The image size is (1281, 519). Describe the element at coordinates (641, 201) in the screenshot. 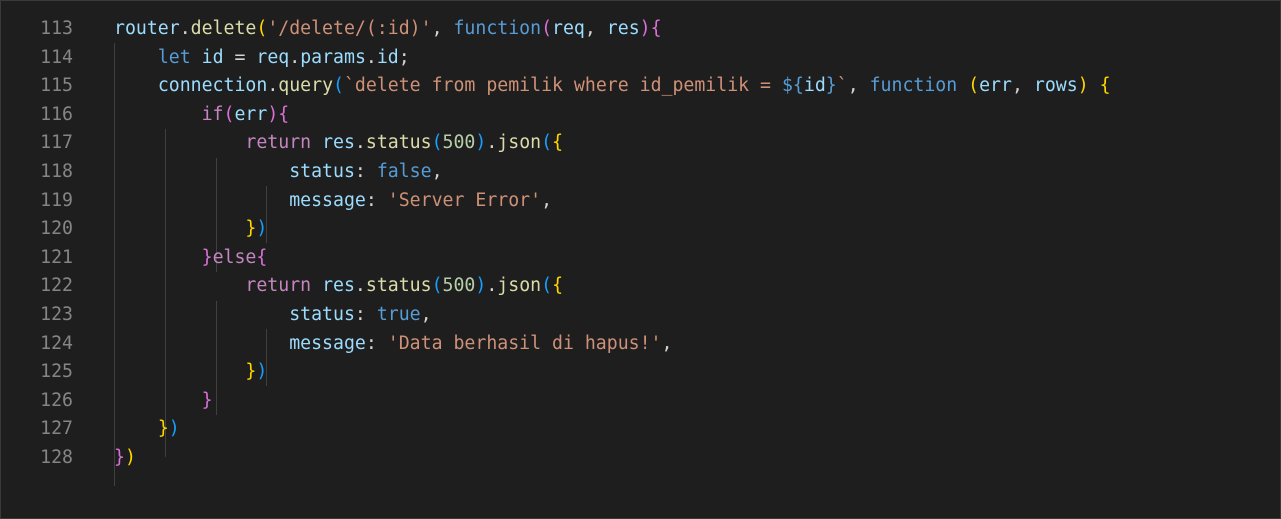

I see `code-line: 119 message: 'Server Error',` at that location.